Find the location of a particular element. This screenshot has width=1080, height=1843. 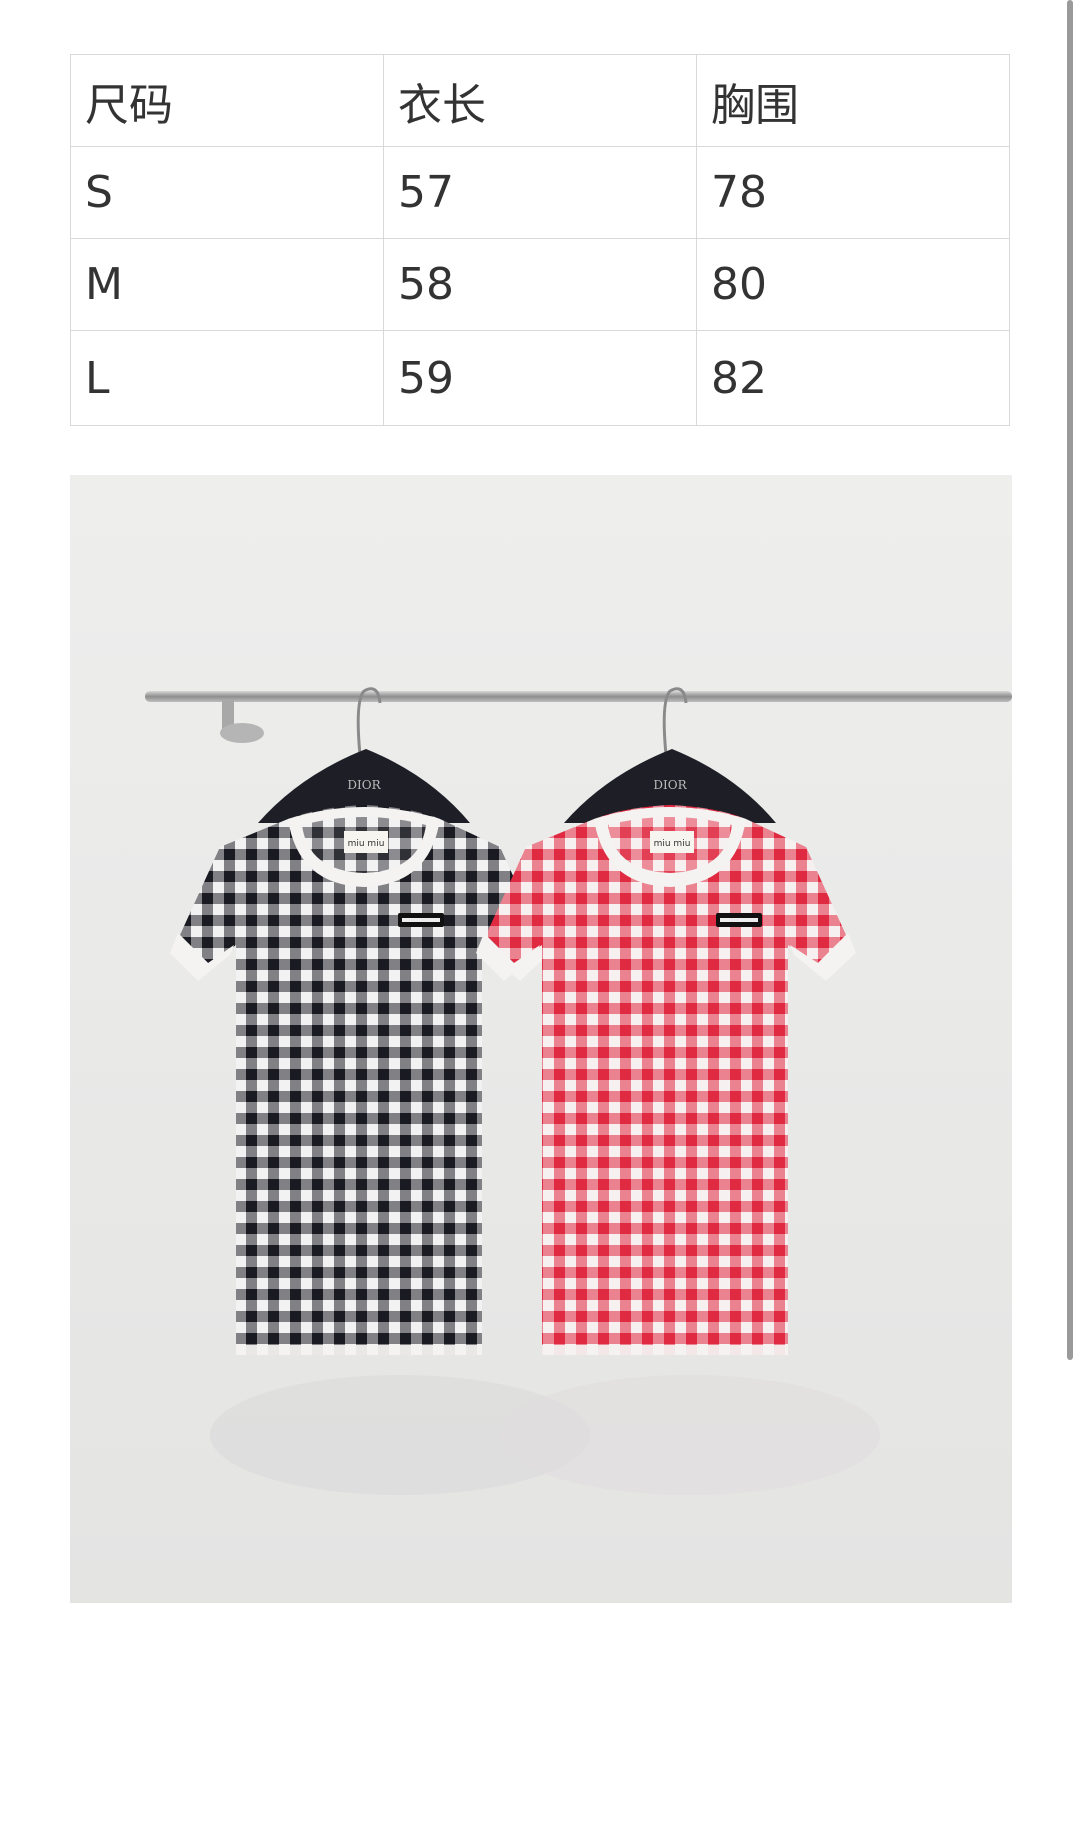

cell-size: L is located at coordinates (227, 378).